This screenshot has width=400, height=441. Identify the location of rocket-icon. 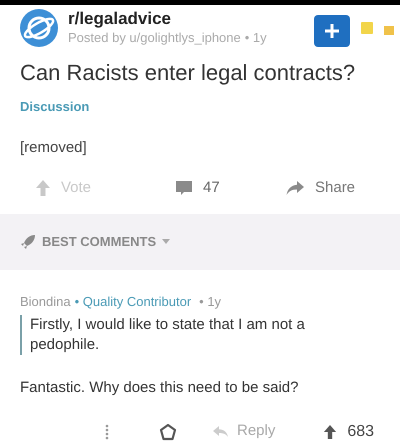
(28, 242).